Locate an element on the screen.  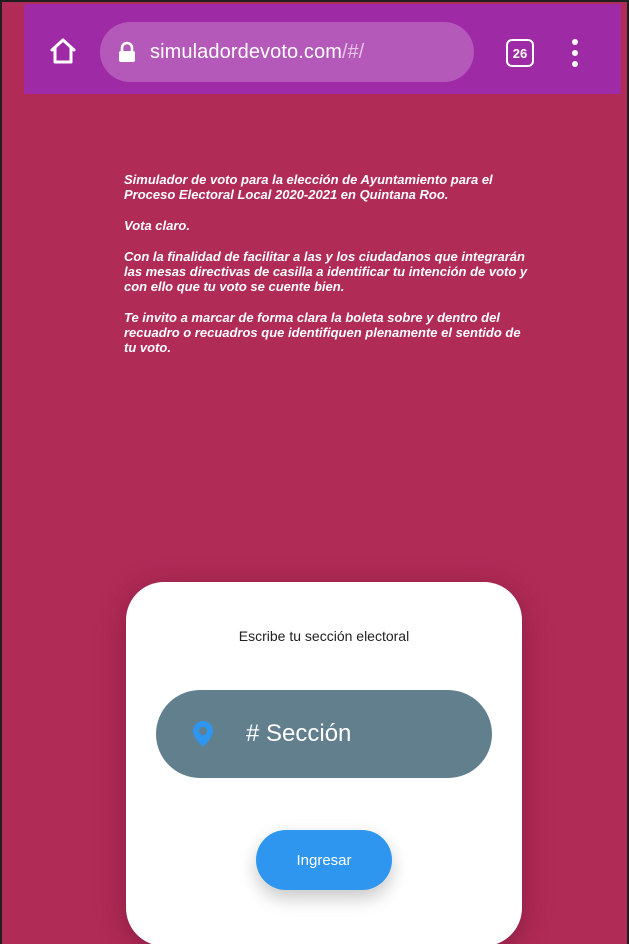
url-domain: simuladordevoto.com is located at coordinates (246, 51).